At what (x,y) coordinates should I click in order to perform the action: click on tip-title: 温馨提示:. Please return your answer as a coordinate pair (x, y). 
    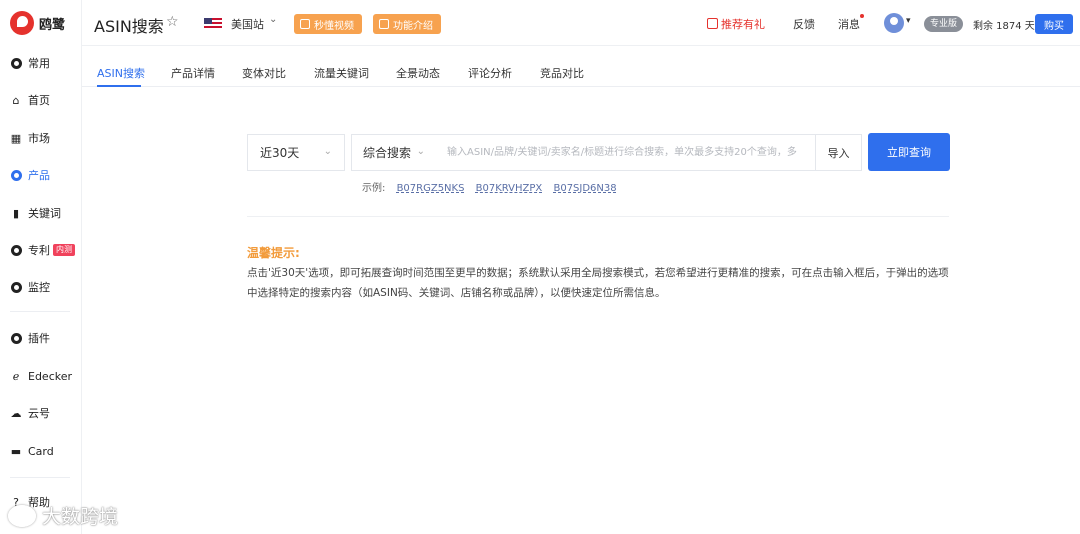
    Looking at the image, I should click on (273, 253).